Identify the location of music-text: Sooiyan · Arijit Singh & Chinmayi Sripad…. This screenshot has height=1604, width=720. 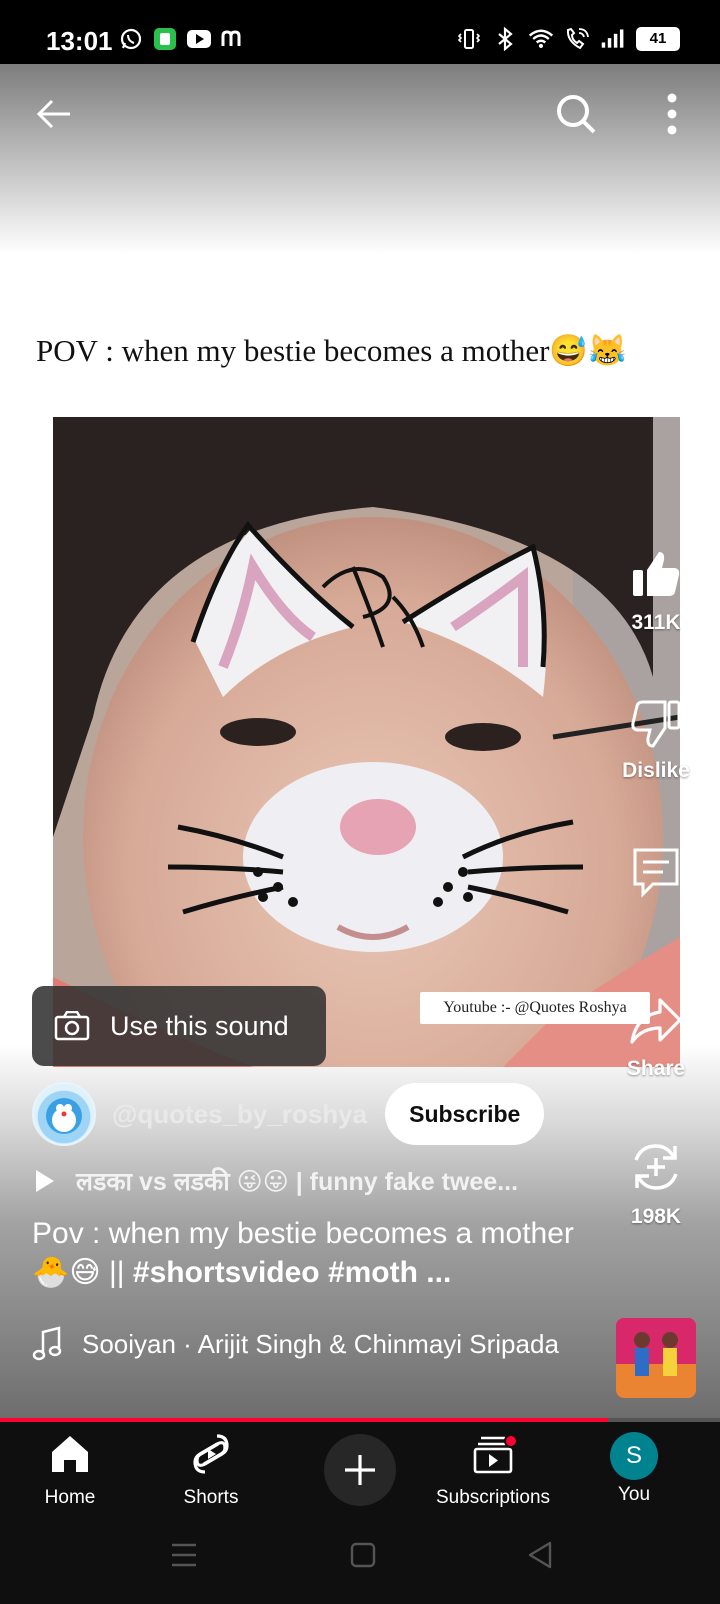
(320, 1343).